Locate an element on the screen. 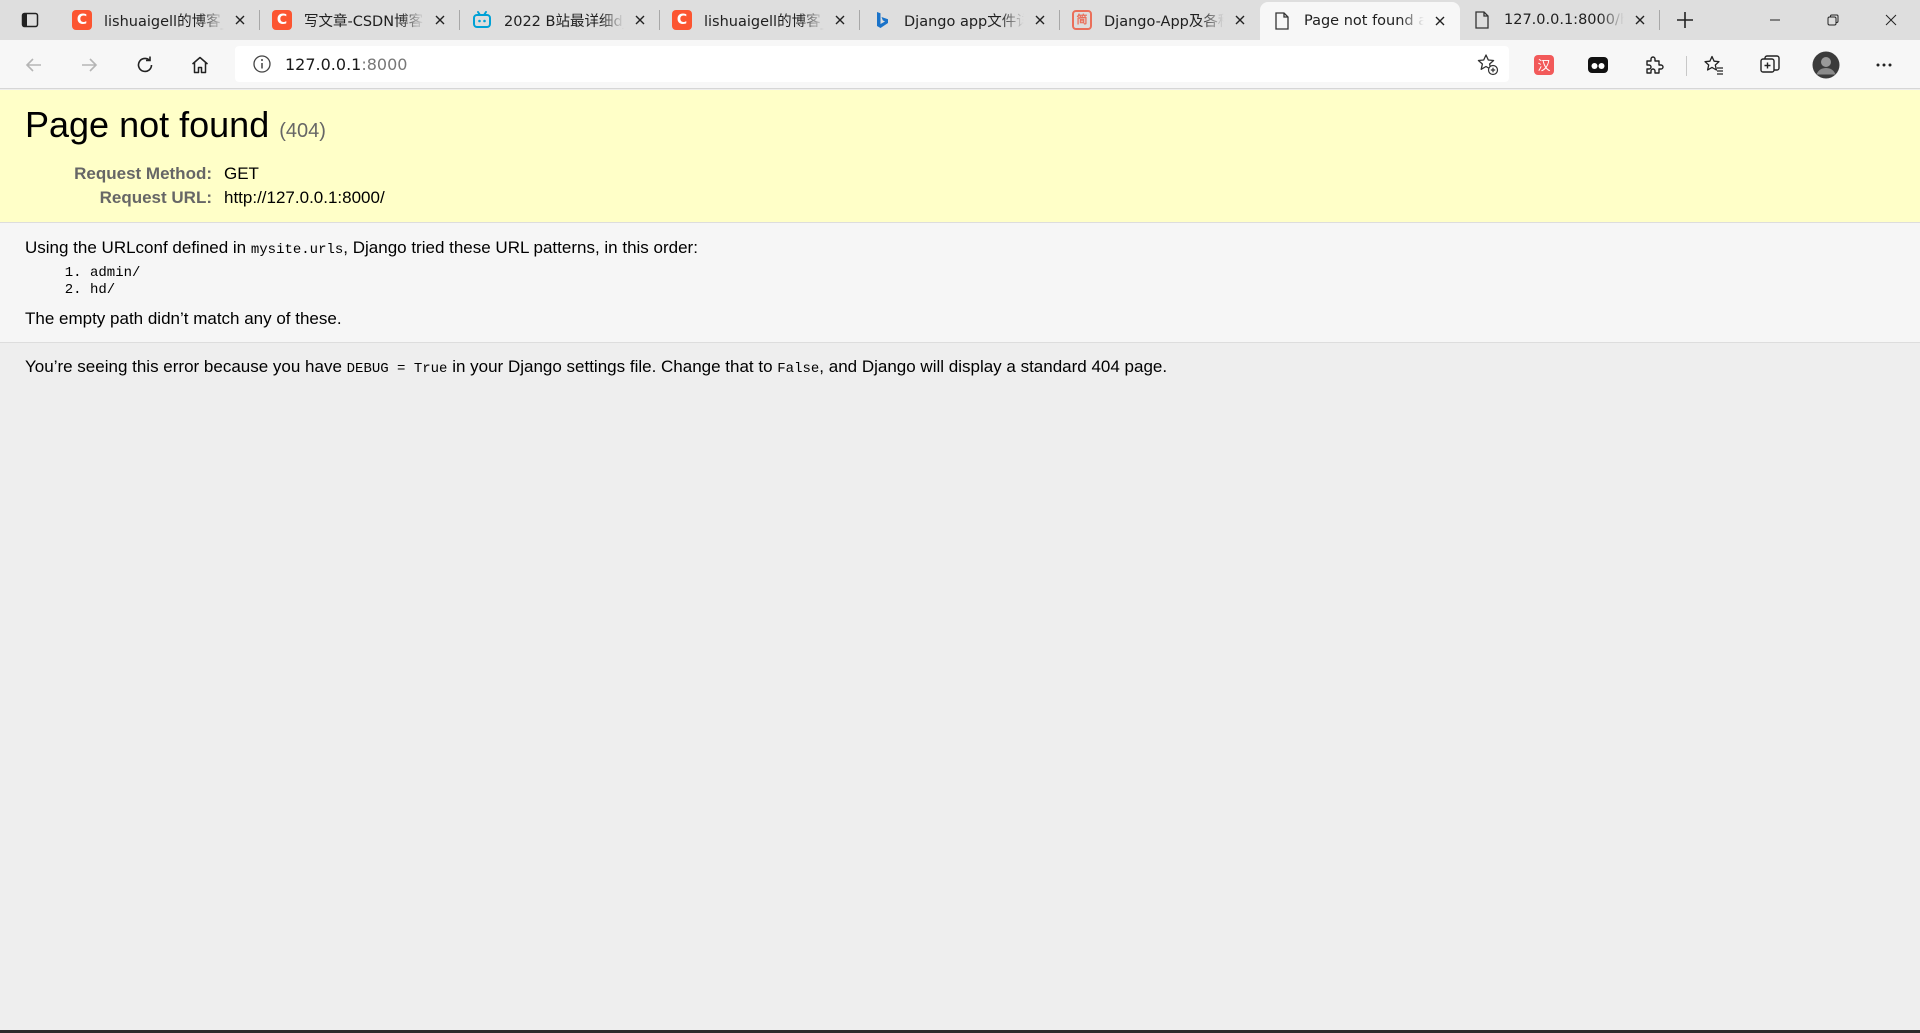 This screenshot has width=1920, height=1033. avatar is located at coordinates (1826, 65).